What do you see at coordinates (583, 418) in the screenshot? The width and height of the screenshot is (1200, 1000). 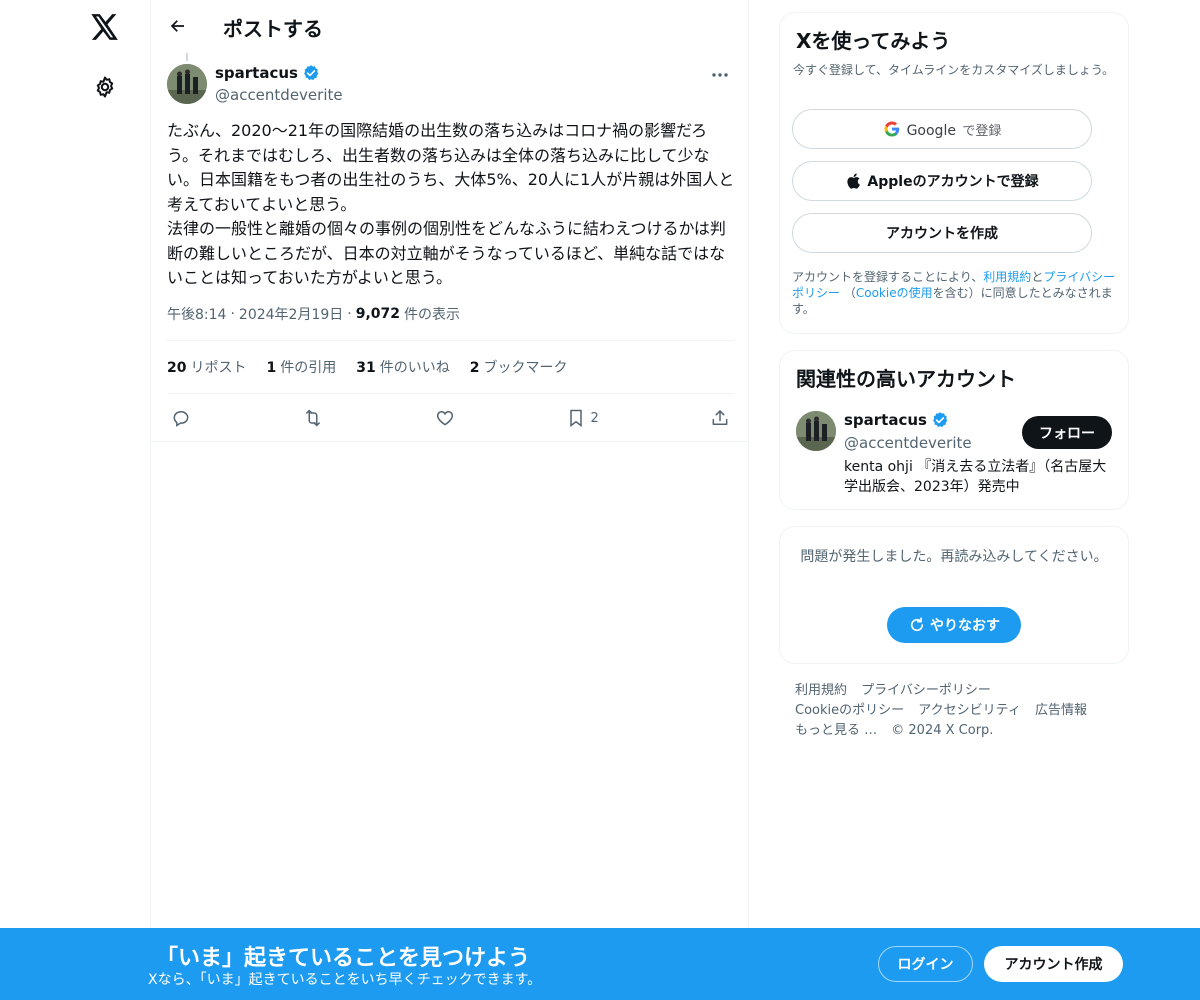 I see `bookmark-button: 2` at bounding box center [583, 418].